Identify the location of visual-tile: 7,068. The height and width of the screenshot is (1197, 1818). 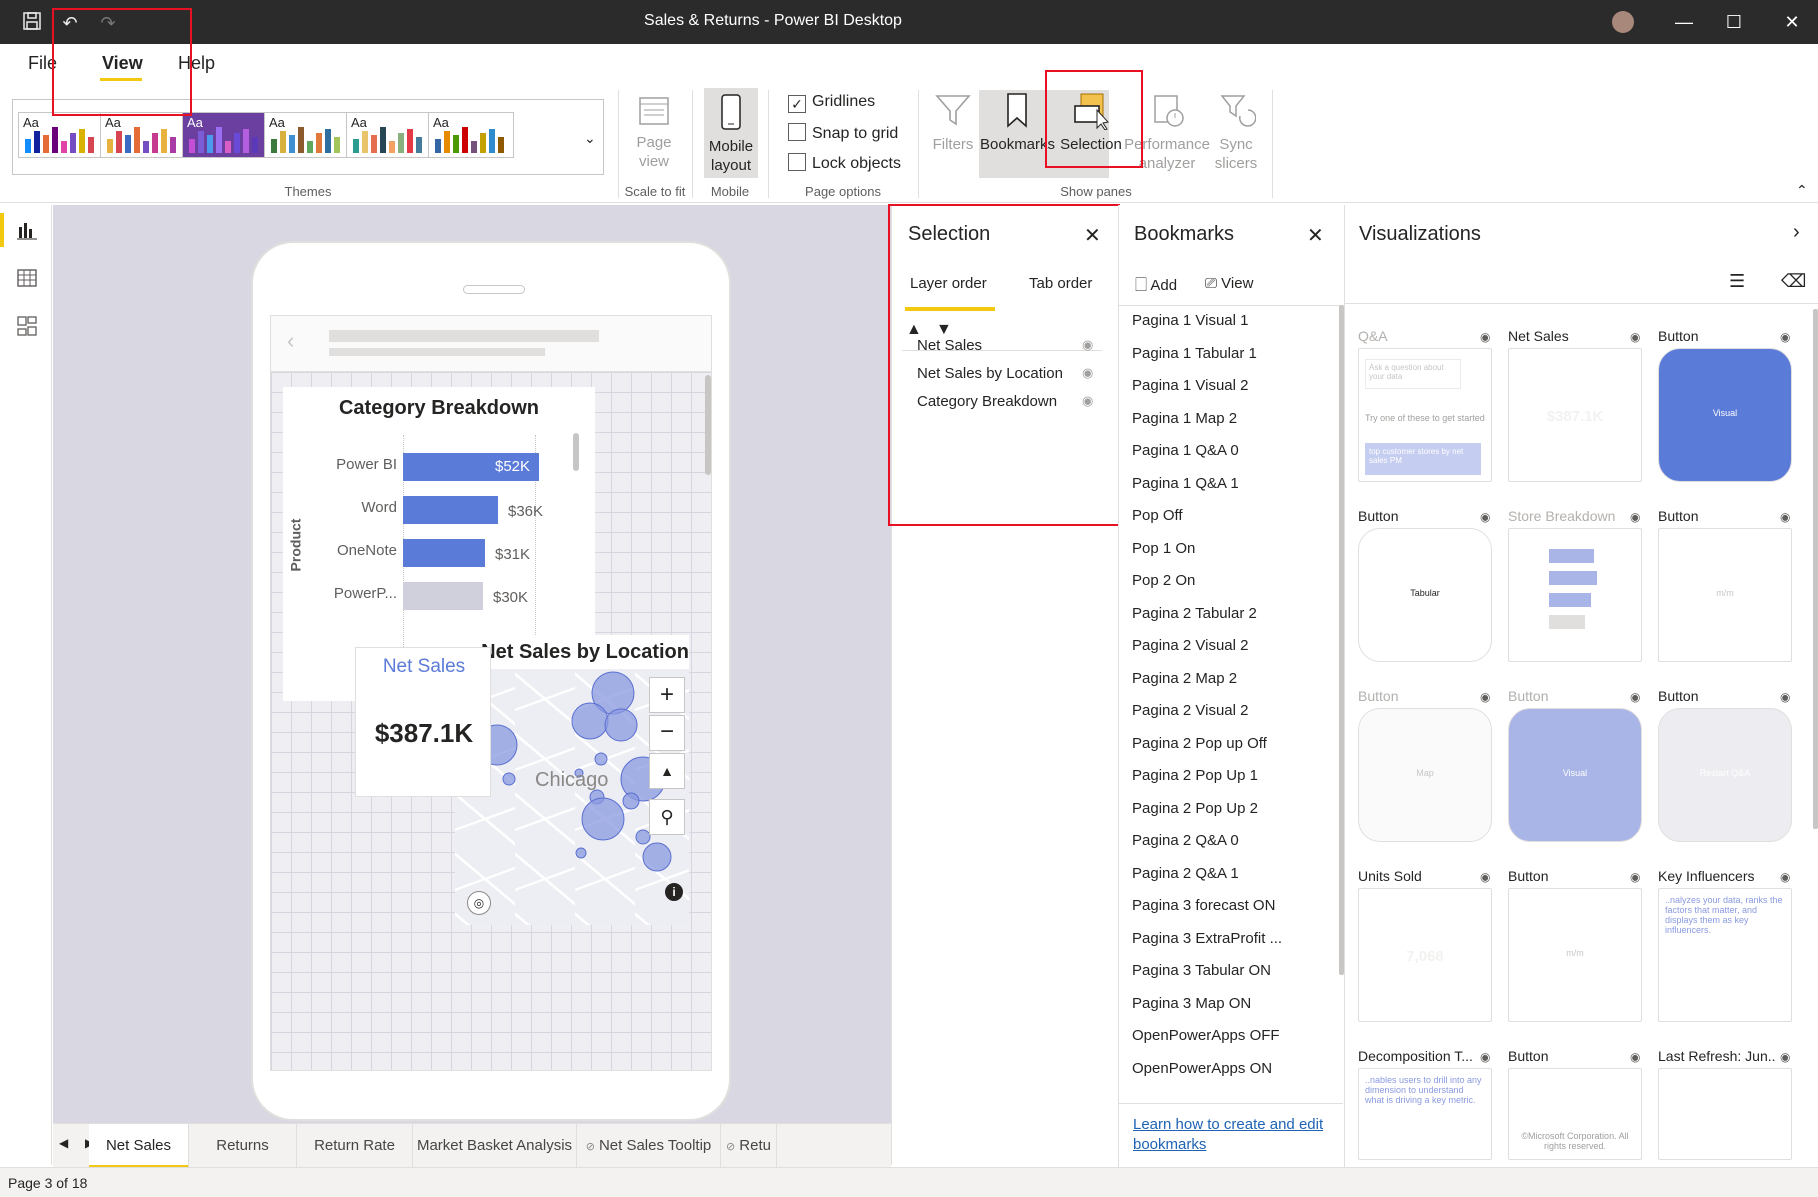
(1425, 955).